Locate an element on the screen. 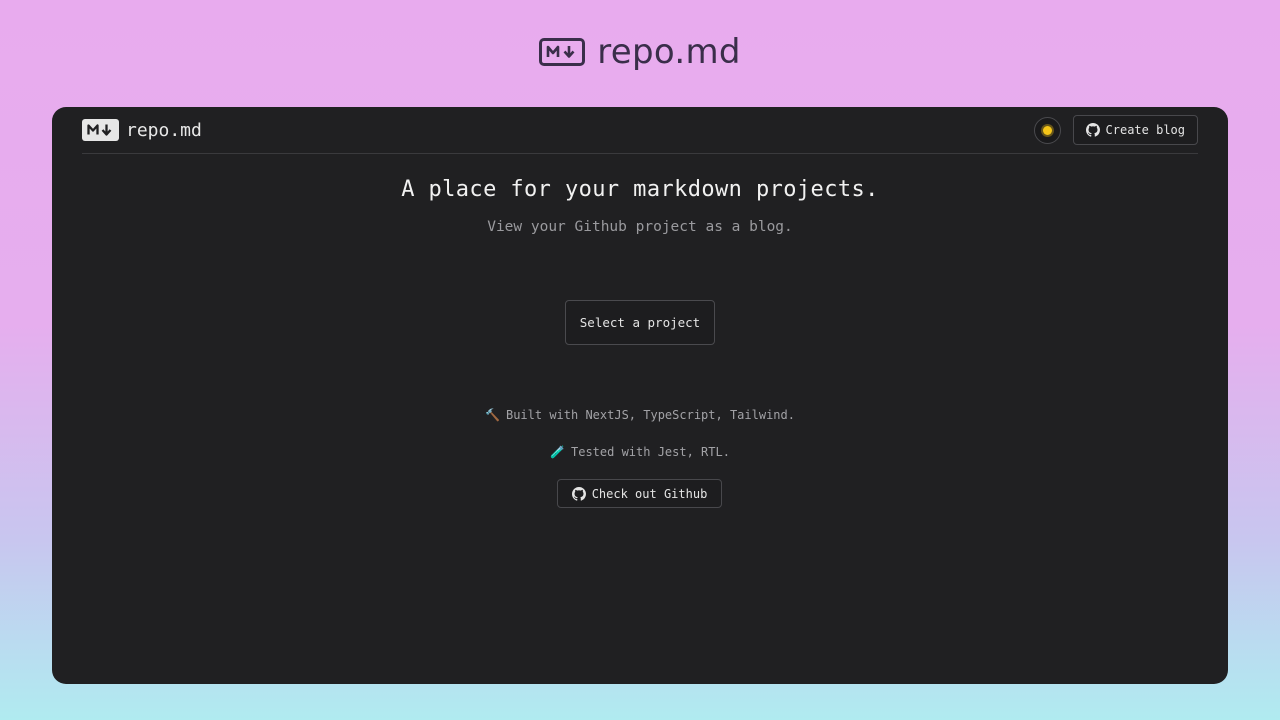 The height and width of the screenshot is (720, 1280). navbar: repo.md Create blog is located at coordinates (640, 130).